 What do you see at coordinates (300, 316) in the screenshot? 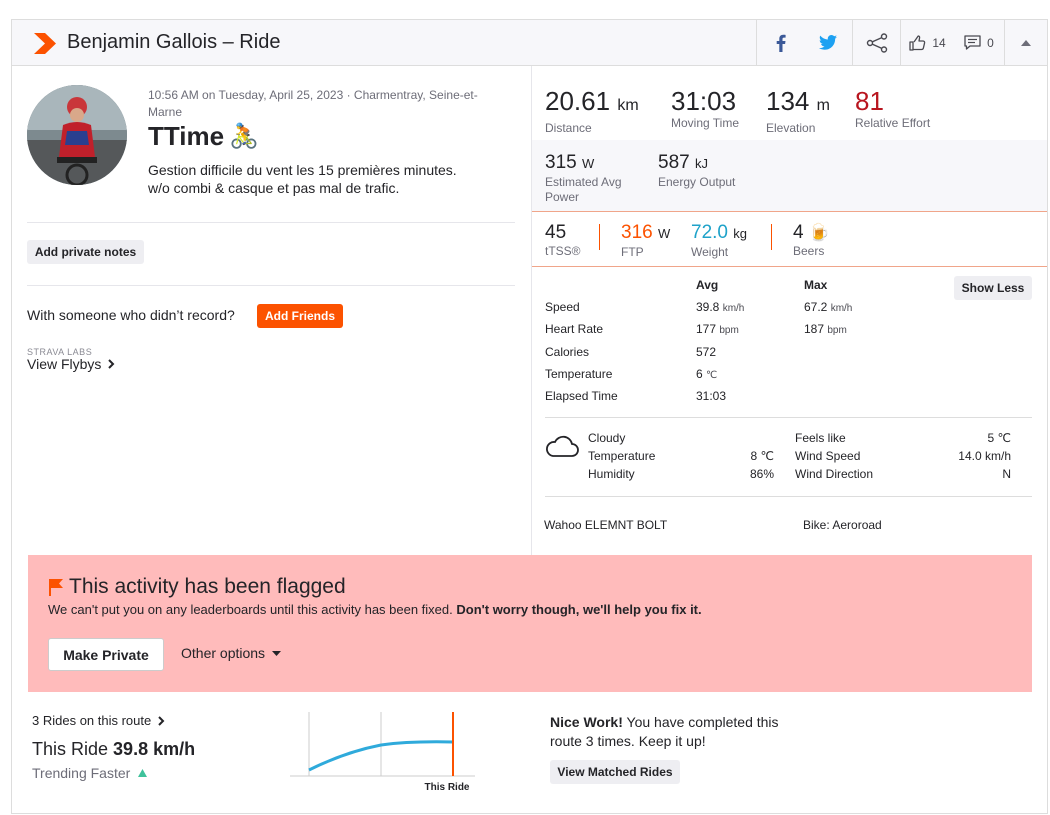
I see `add-friends-button: Add Friends` at bounding box center [300, 316].